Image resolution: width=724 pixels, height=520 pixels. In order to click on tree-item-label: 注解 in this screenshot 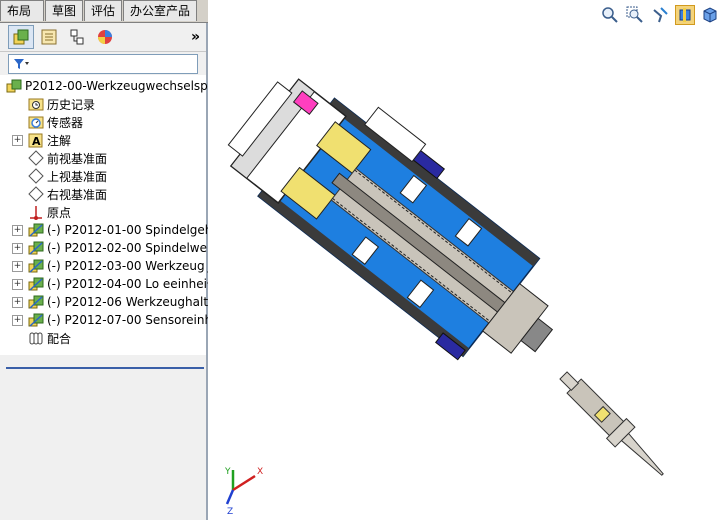, I will do `click(59, 140)`.